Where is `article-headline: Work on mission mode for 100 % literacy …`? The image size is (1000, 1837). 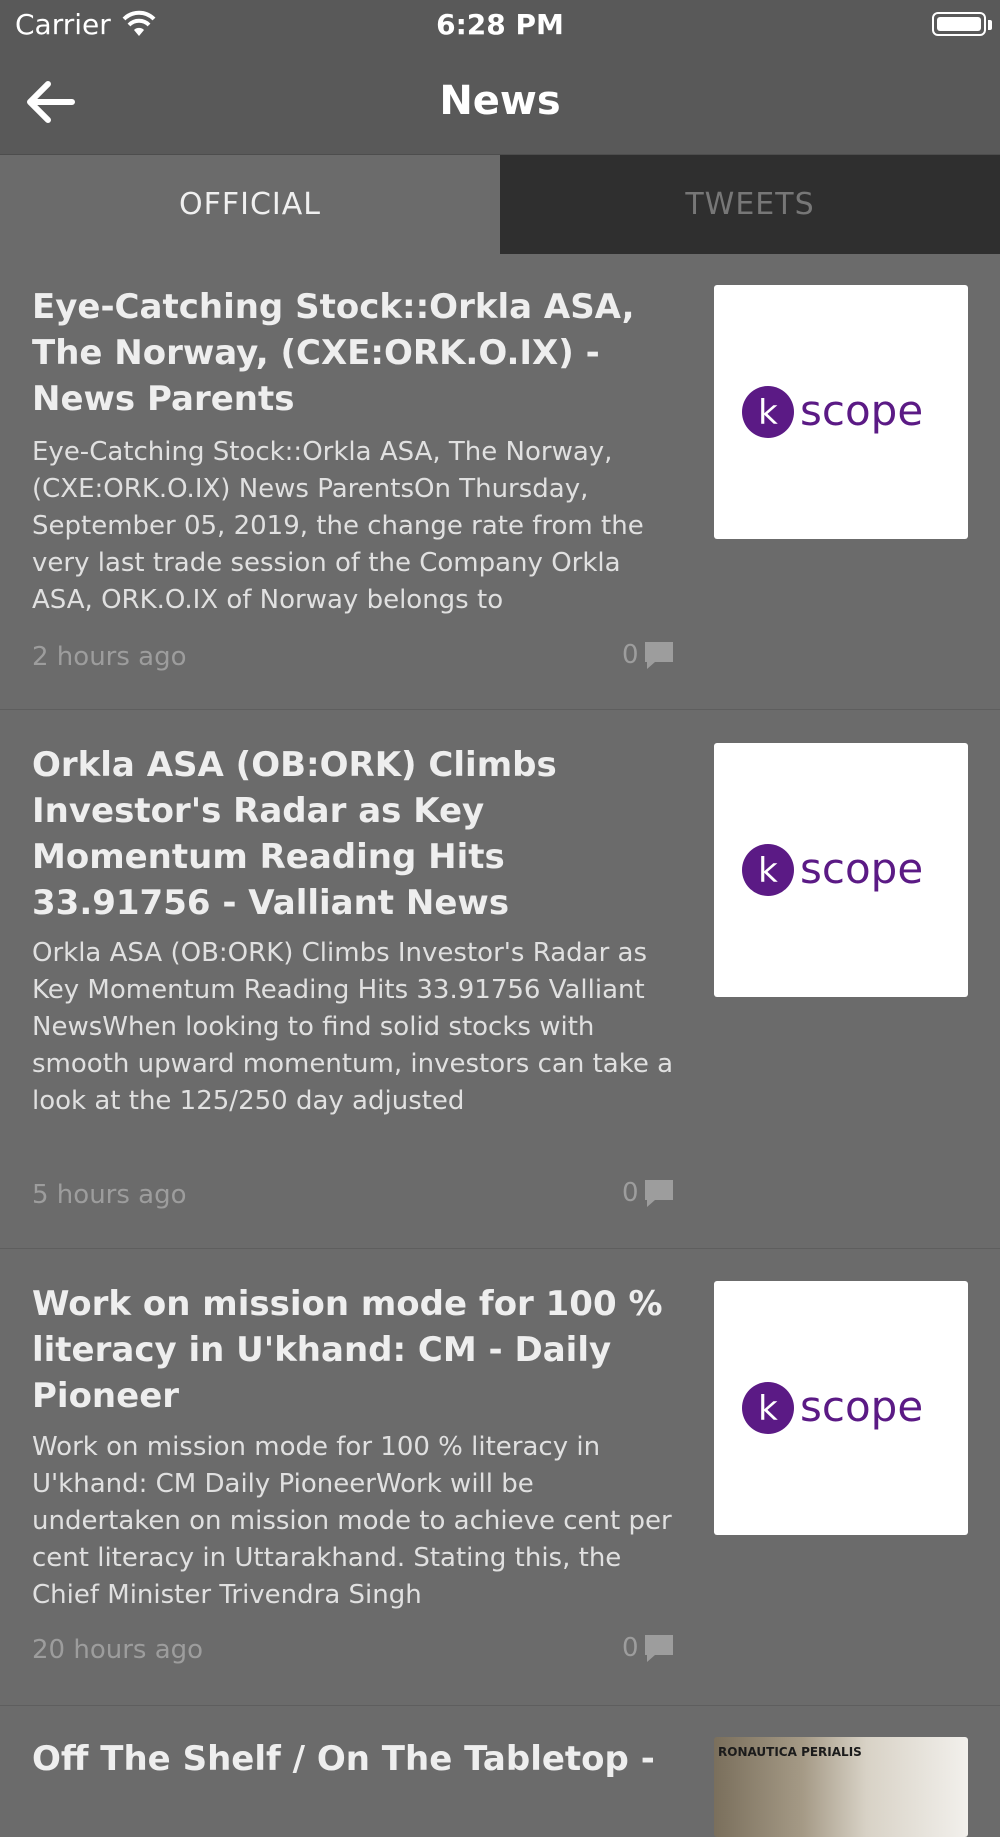
article-headline: Work on mission mode for 100 % literacy … is located at coordinates (357, 1350).